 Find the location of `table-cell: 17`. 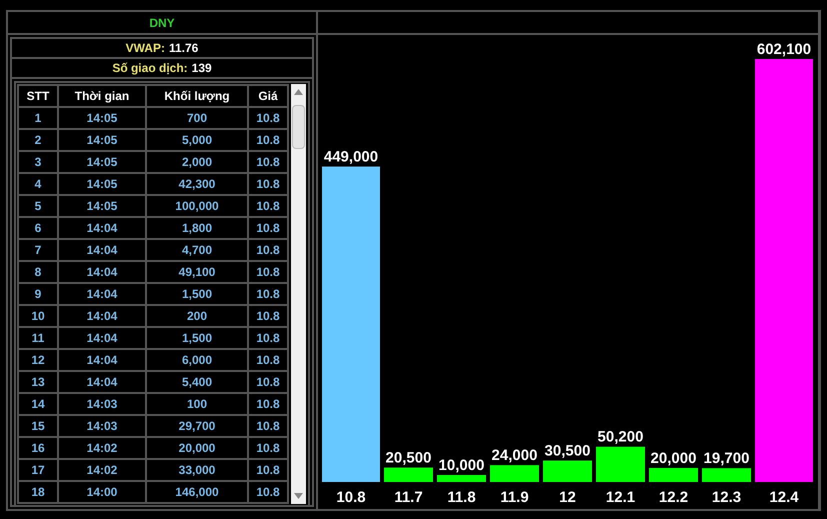

table-cell: 17 is located at coordinates (38, 470).